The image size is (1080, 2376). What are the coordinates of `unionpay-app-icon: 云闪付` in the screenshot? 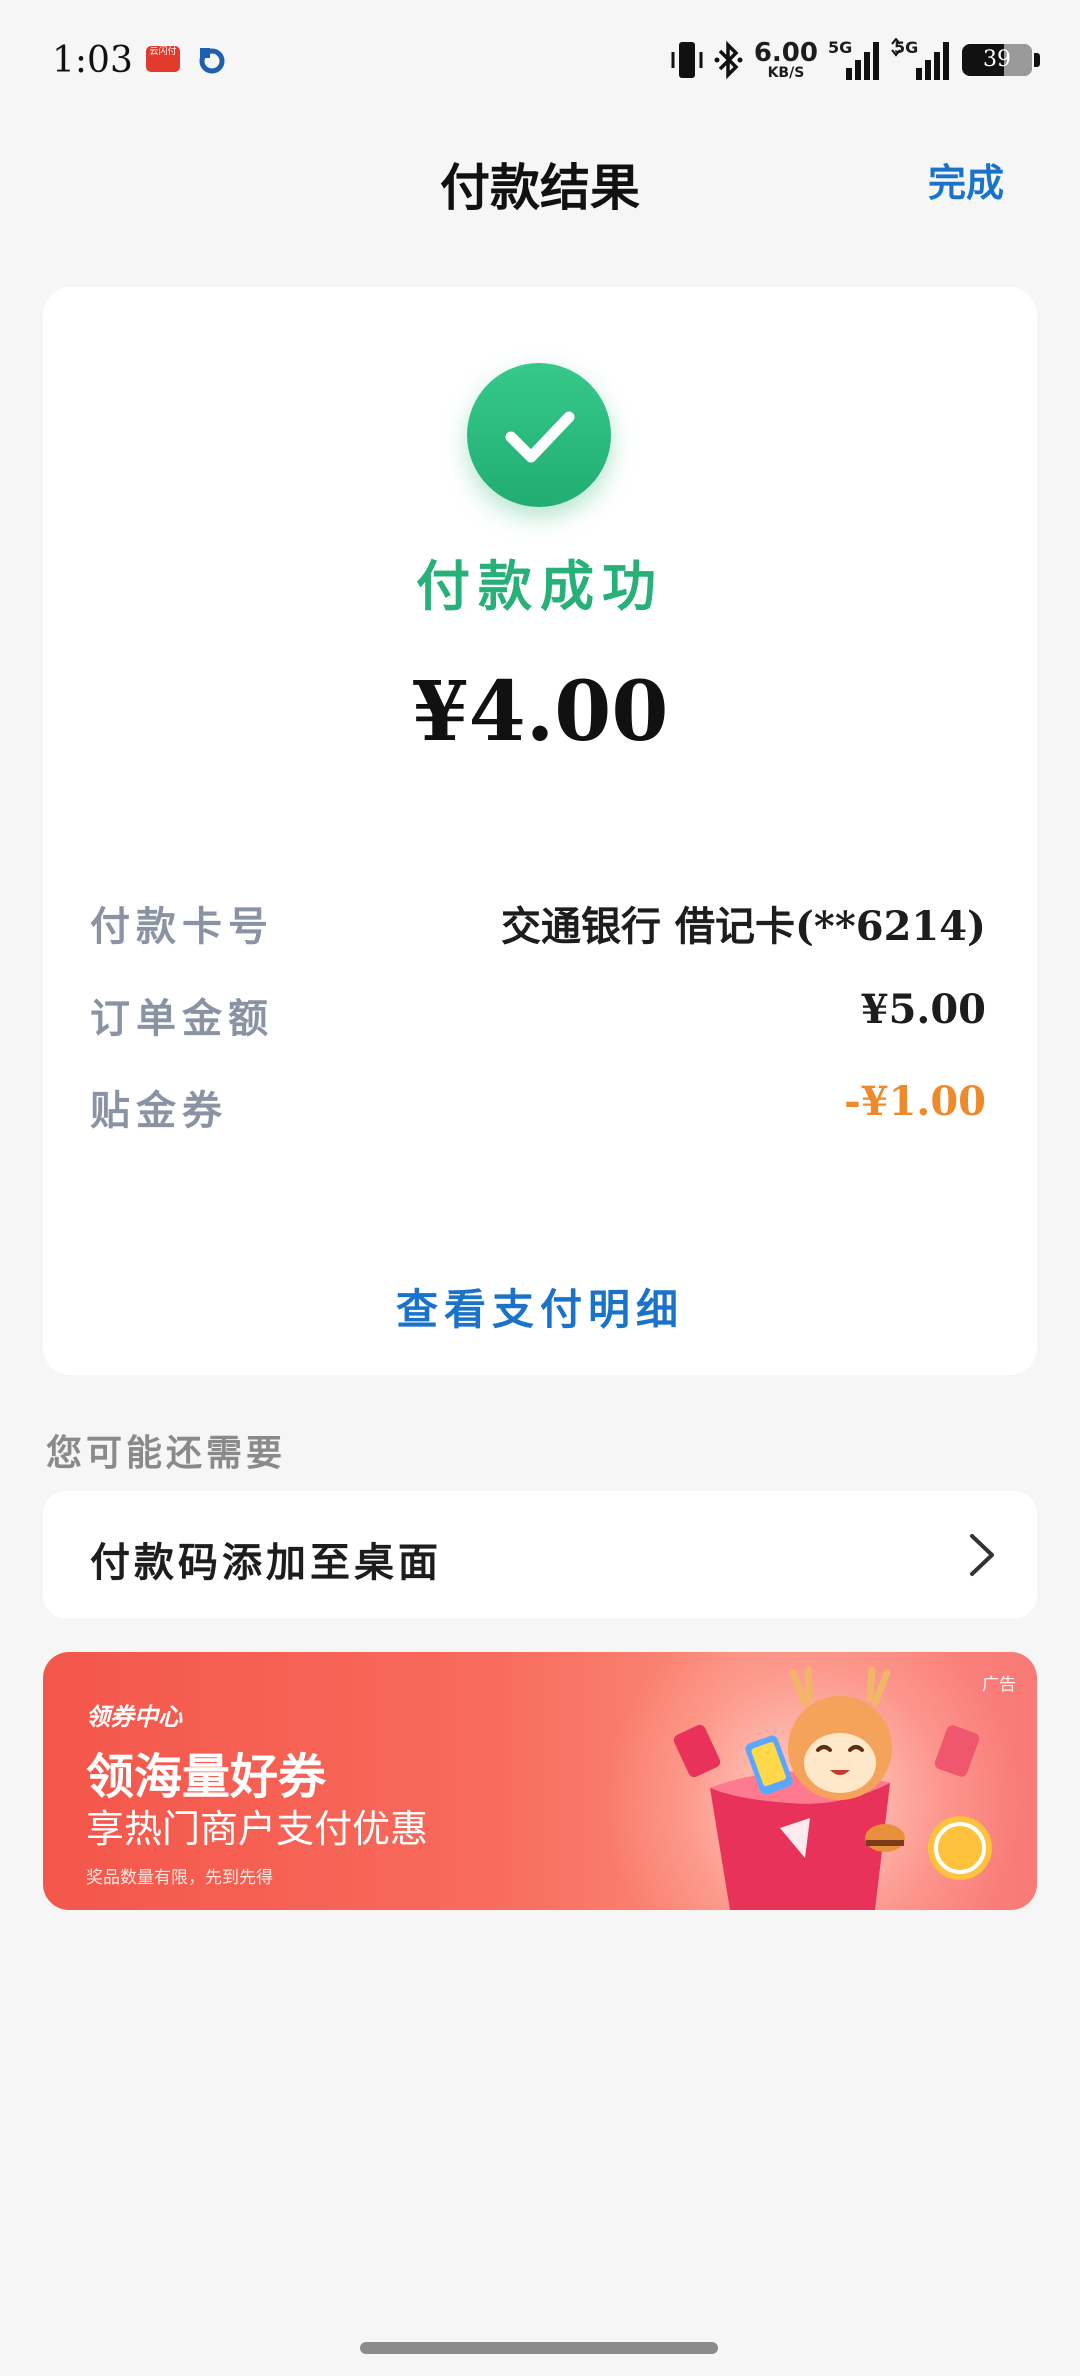 It's located at (163, 59).